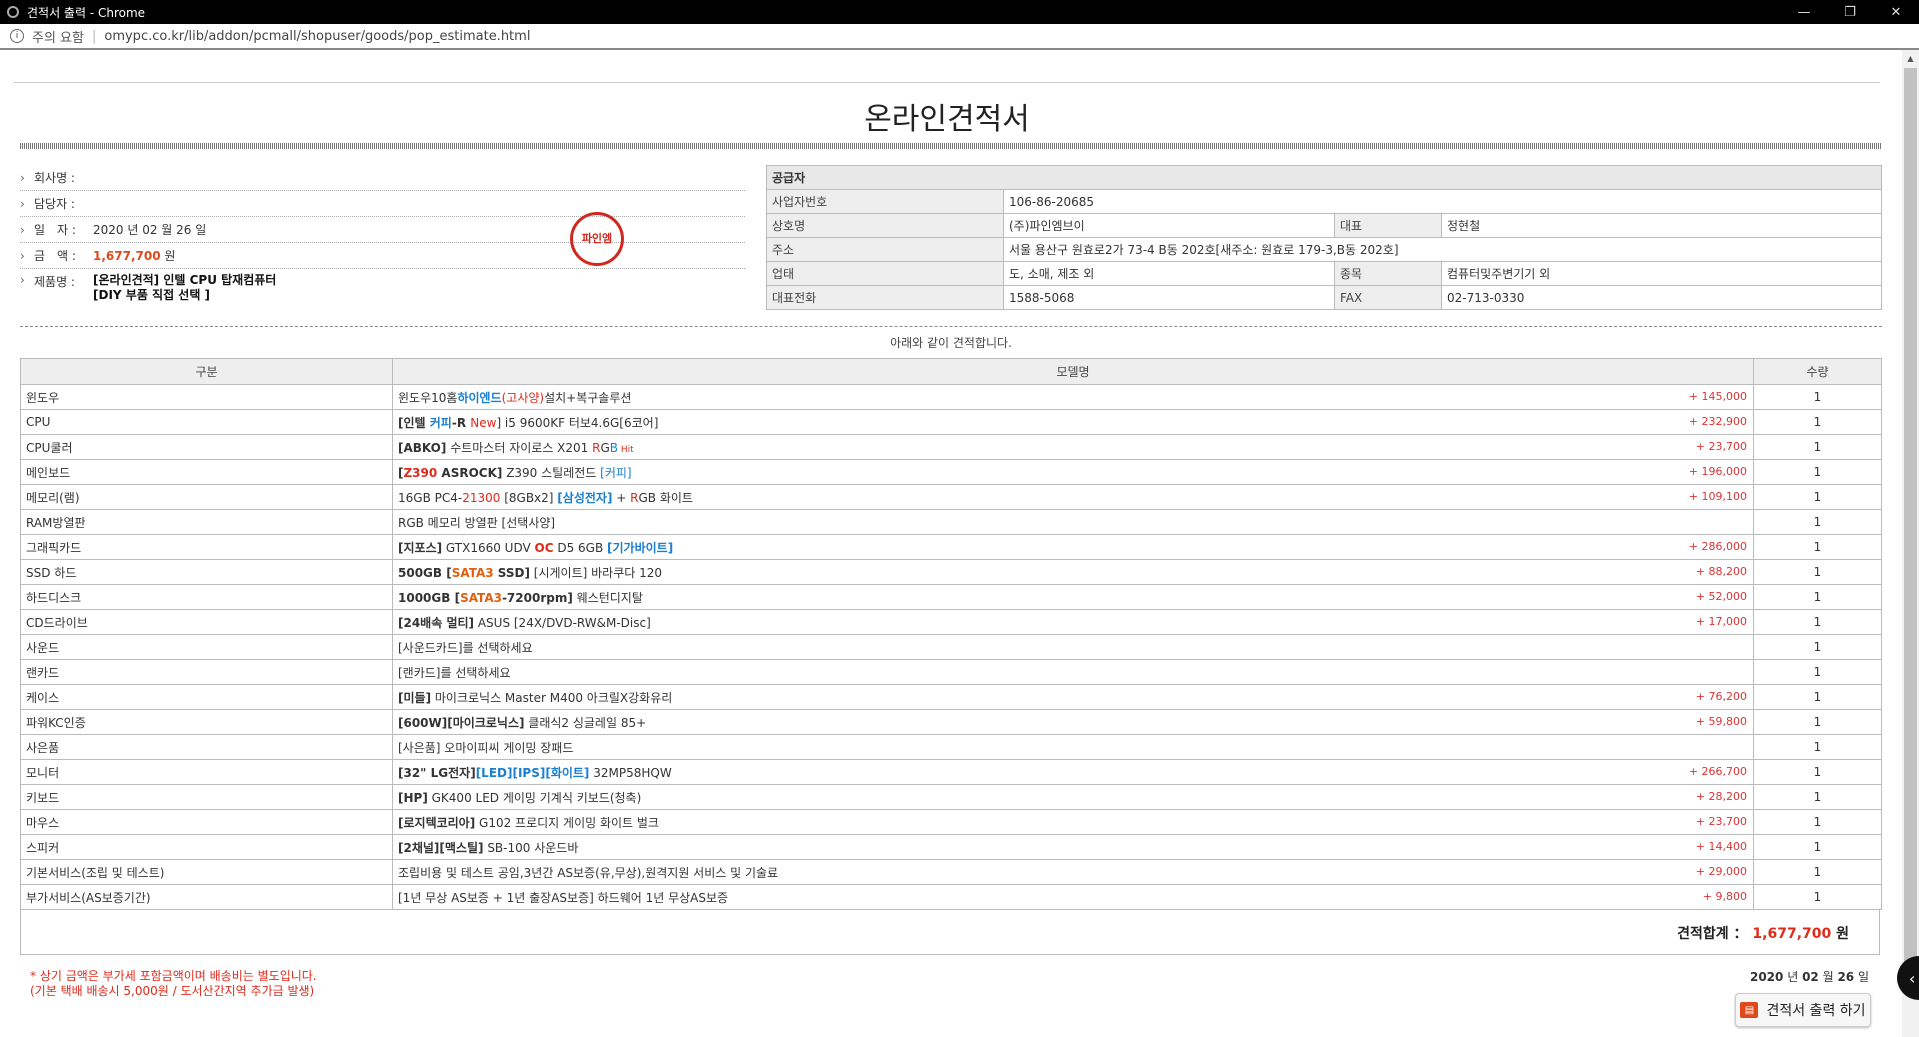 This screenshot has height=1037, width=1919. I want to click on amount-row: › 금 액 : 1,677,700 원, so click(382, 256).